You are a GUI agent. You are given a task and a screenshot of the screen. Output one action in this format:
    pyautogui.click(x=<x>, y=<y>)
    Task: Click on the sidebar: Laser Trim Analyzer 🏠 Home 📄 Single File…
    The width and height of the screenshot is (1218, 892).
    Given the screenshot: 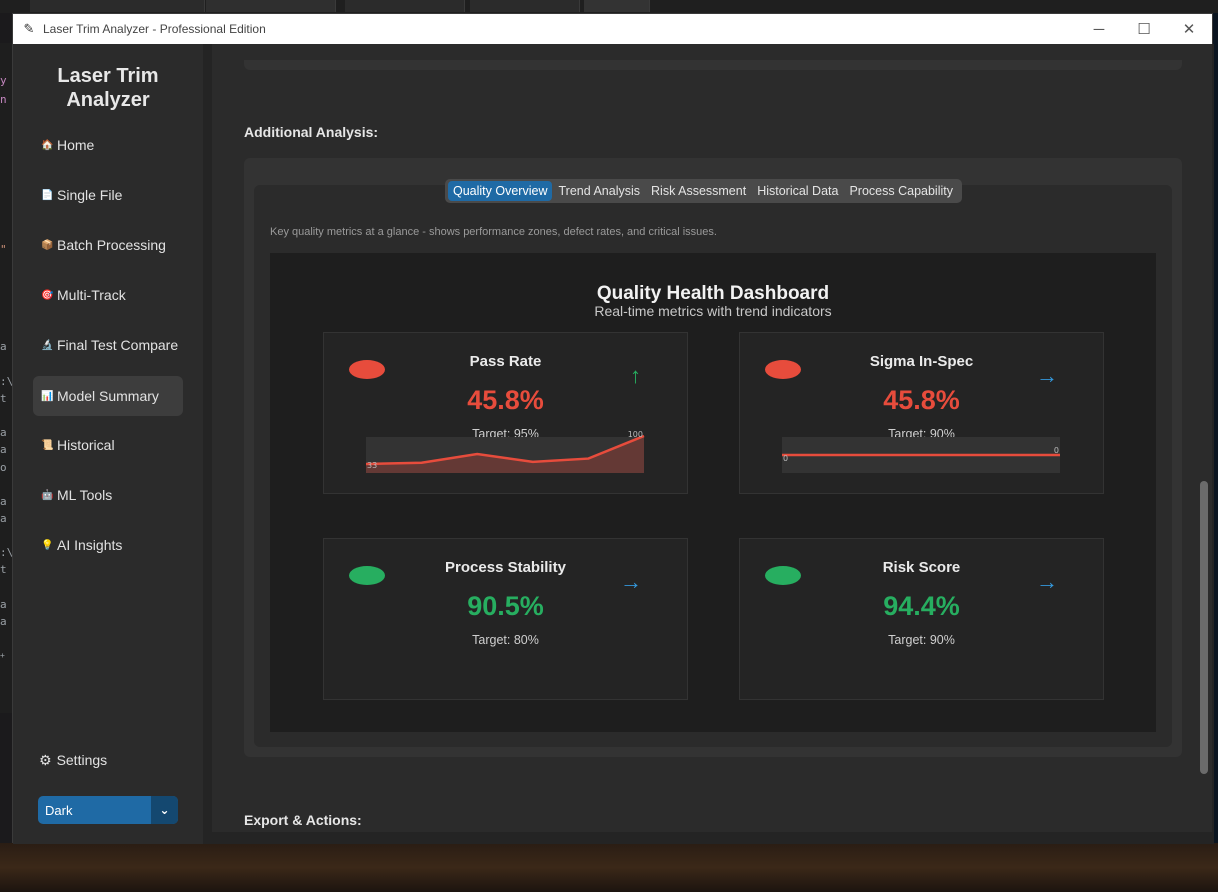 What is the action you would take?
    pyautogui.click(x=108, y=444)
    